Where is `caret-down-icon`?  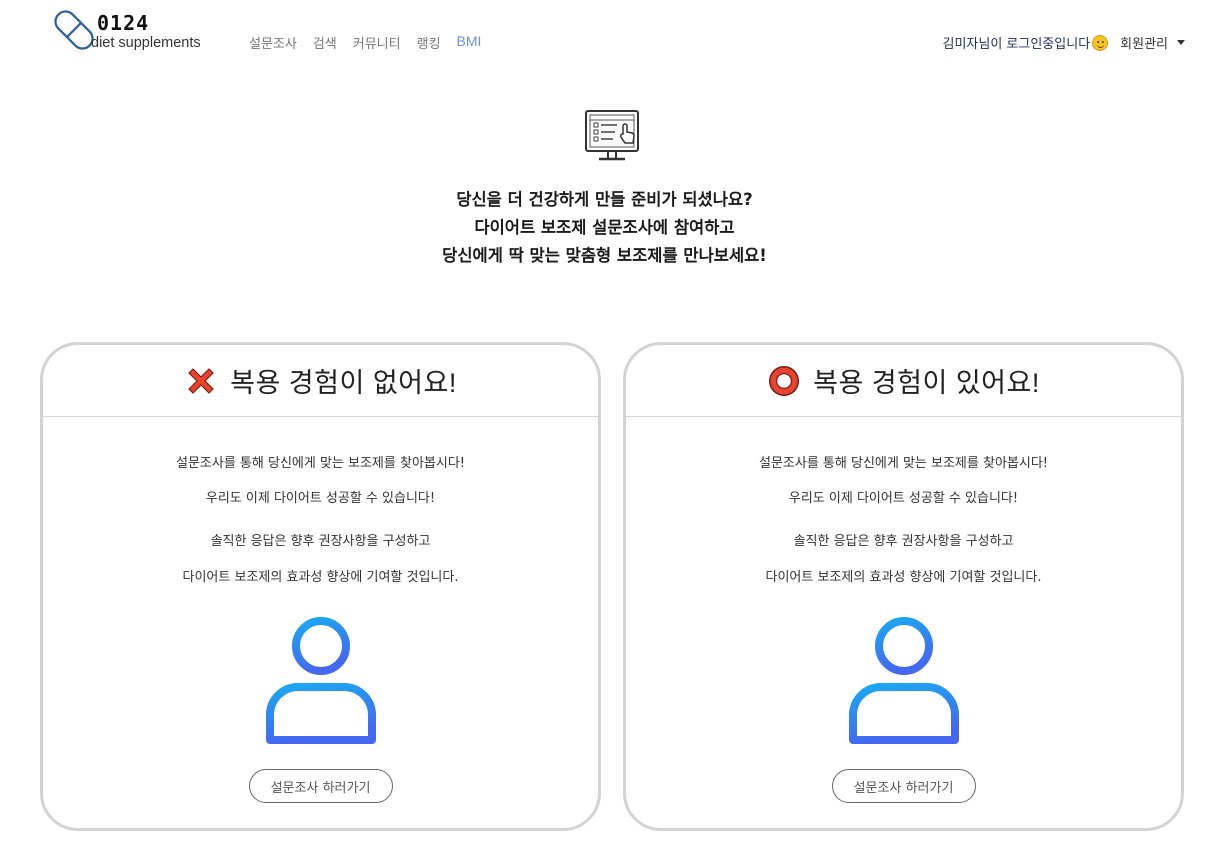 caret-down-icon is located at coordinates (1181, 42).